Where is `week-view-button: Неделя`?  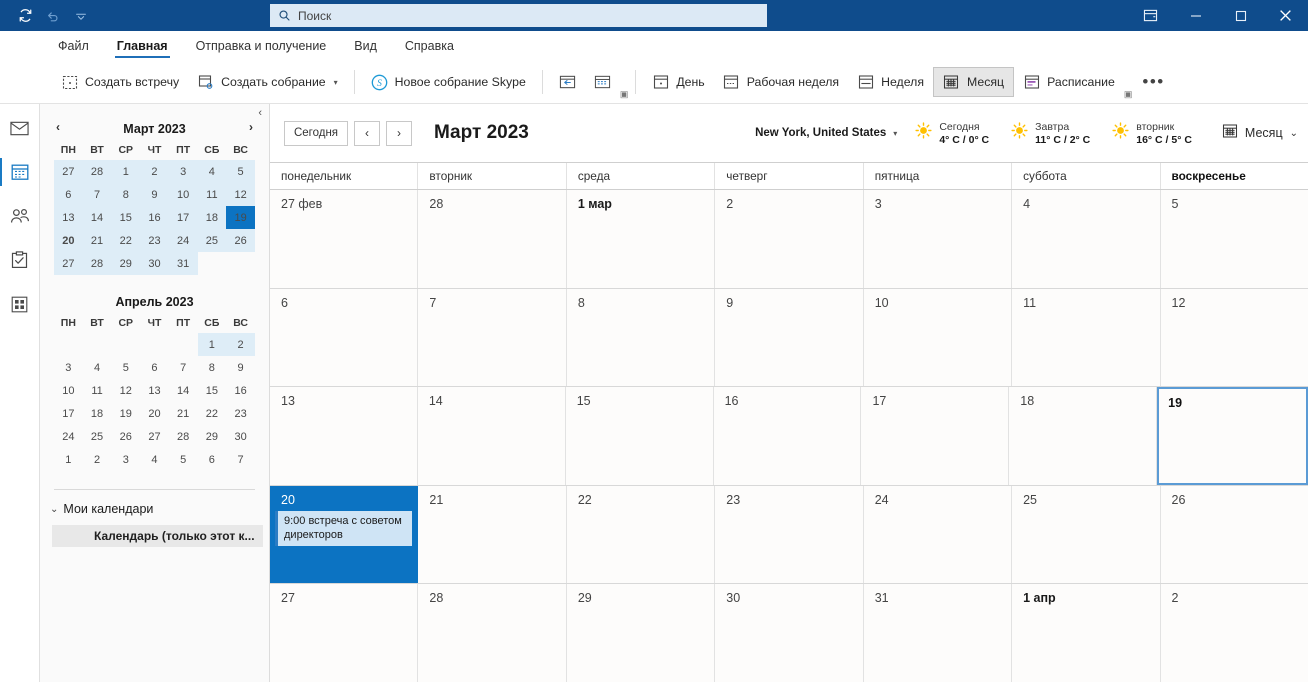
week-view-button: Неделя is located at coordinates (890, 82).